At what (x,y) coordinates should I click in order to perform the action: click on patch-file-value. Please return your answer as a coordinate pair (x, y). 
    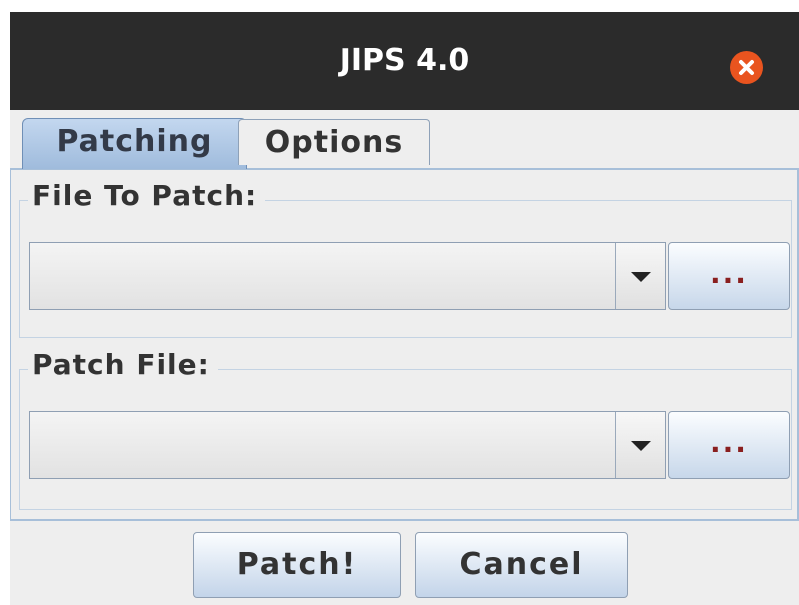
    Looking at the image, I should click on (321, 445).